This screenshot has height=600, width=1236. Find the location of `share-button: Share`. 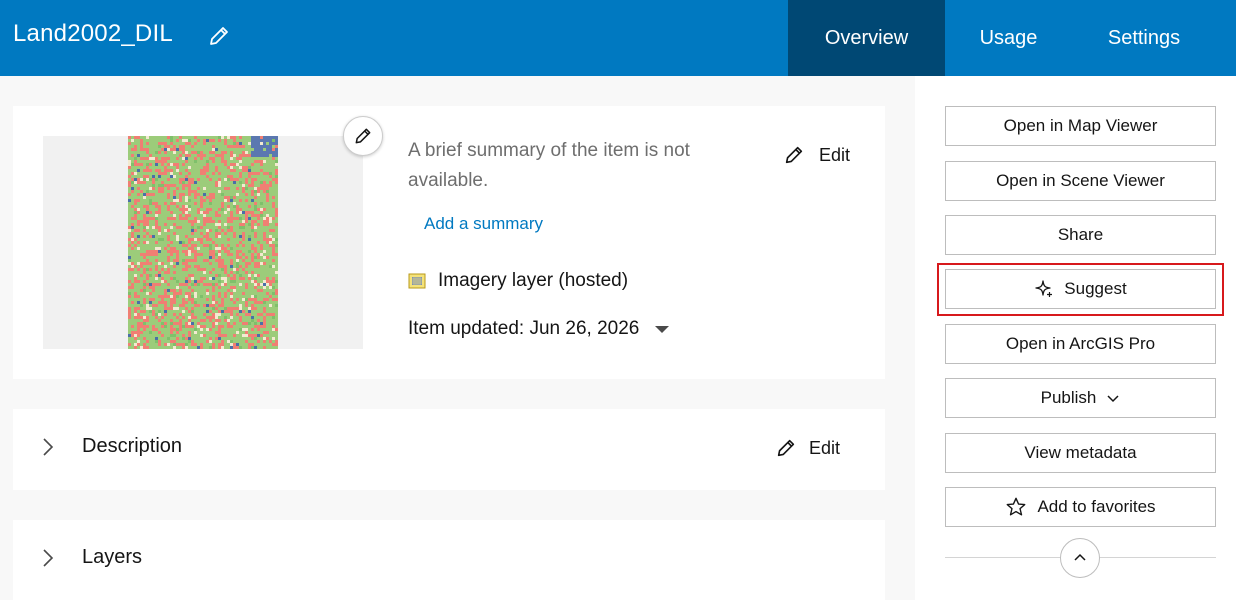

share-button: Share is located at coordinates (1080, 235).